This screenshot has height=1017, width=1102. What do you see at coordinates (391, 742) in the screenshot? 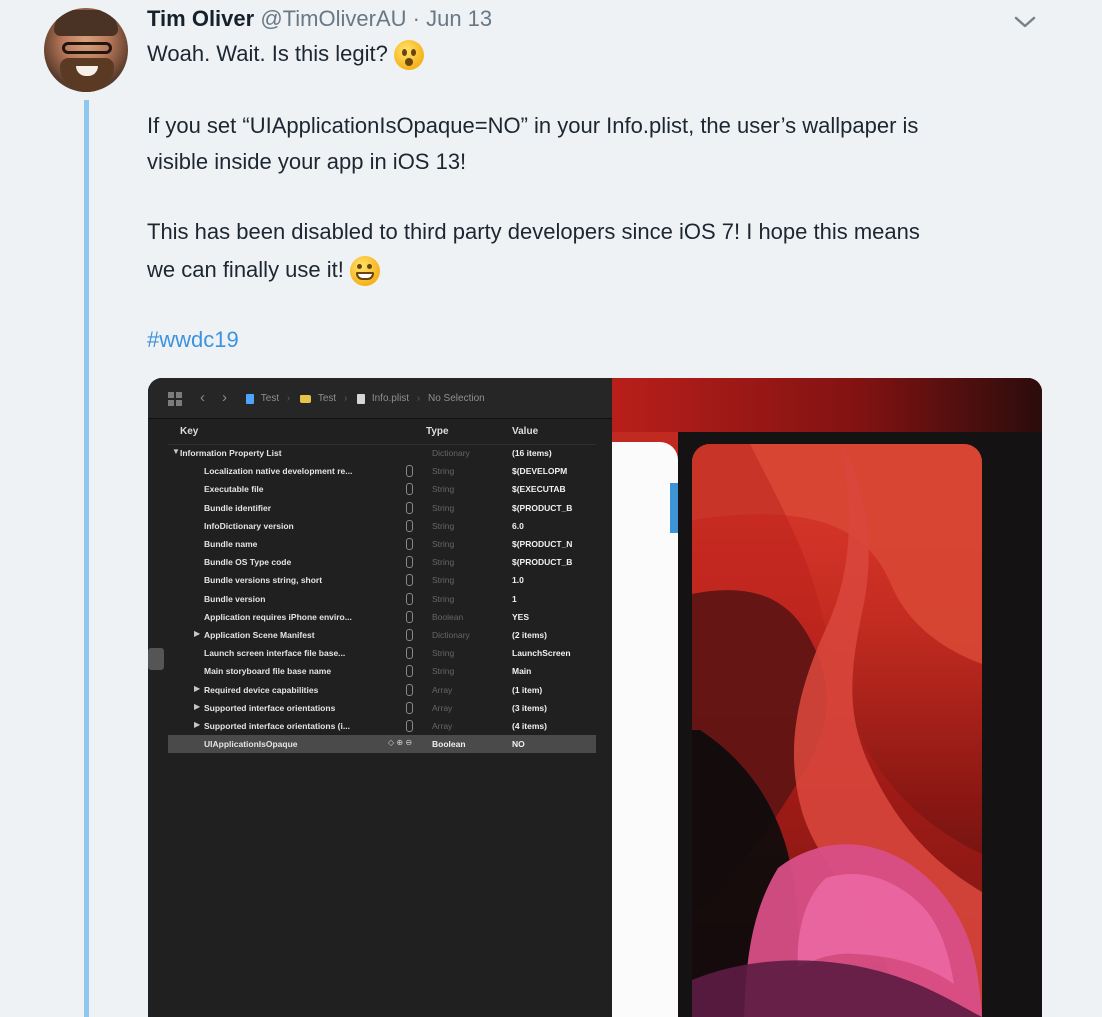
I see `stepper-icon: ◇` at bounding box center [391, 742].